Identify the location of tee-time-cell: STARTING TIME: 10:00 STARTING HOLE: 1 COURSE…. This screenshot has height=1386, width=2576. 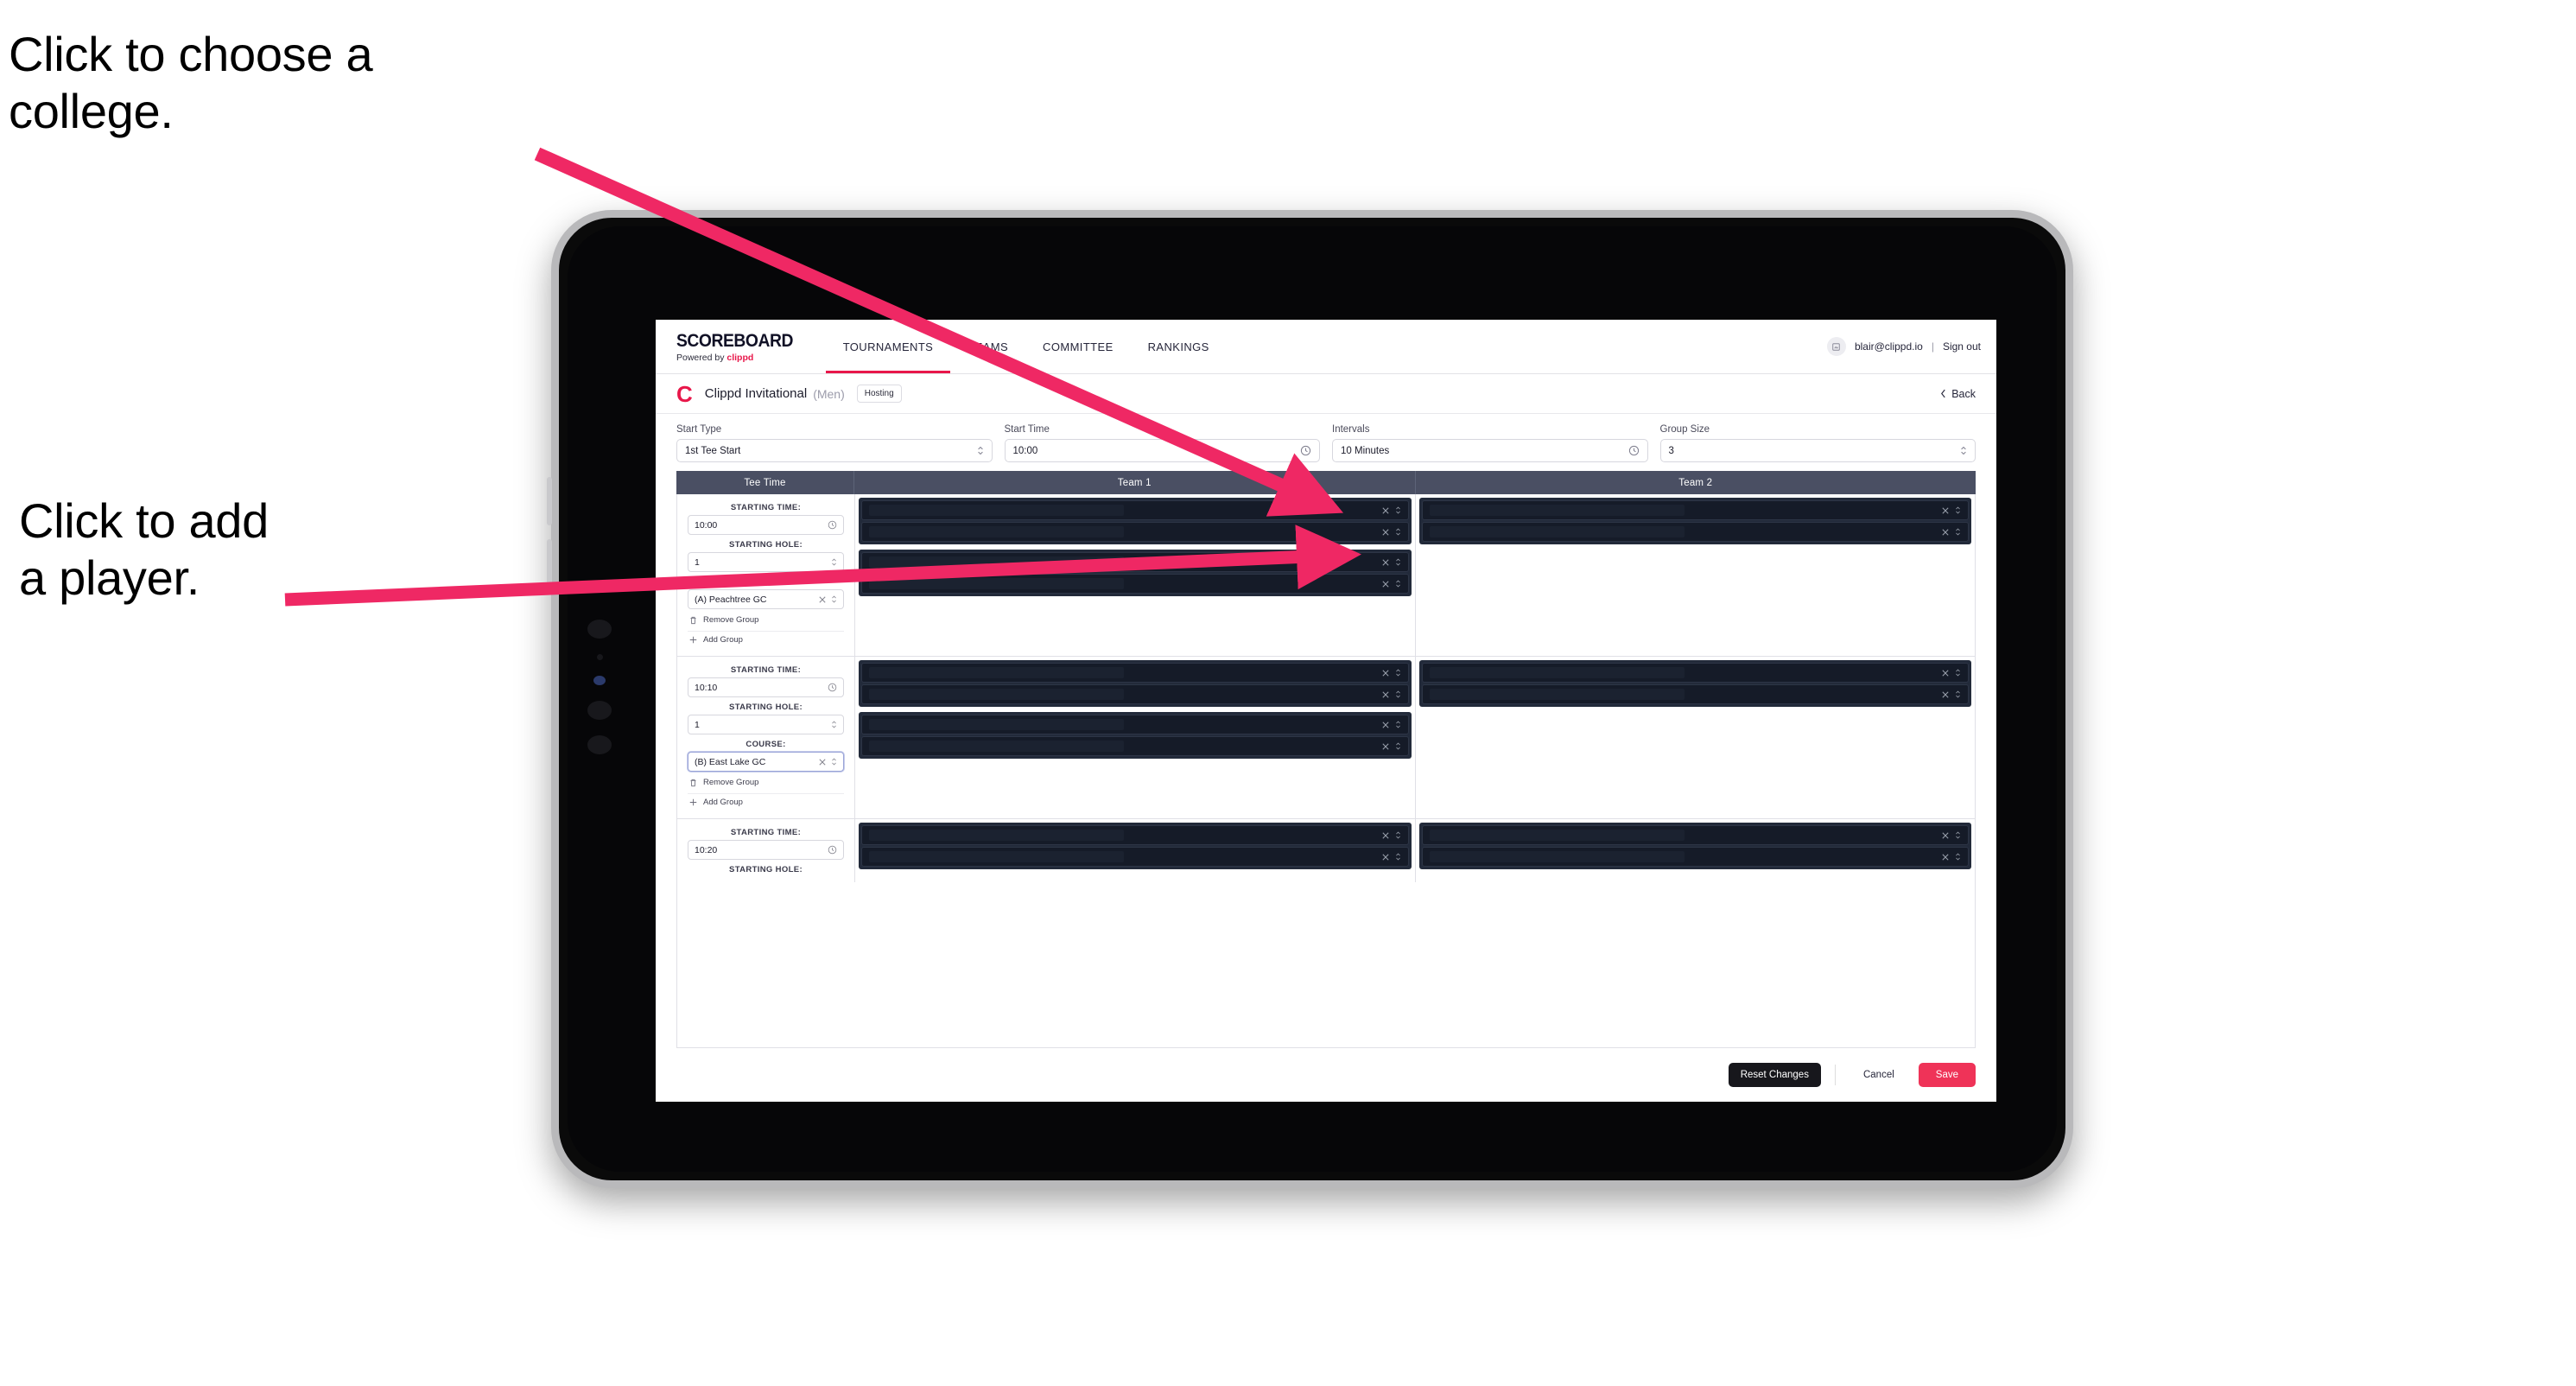
(766, 575).